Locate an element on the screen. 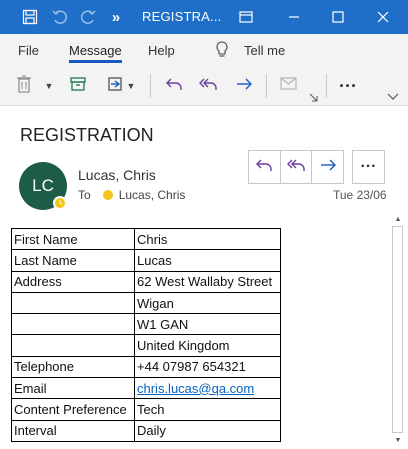  presence-away-icon is located at coordinates (60, 203).